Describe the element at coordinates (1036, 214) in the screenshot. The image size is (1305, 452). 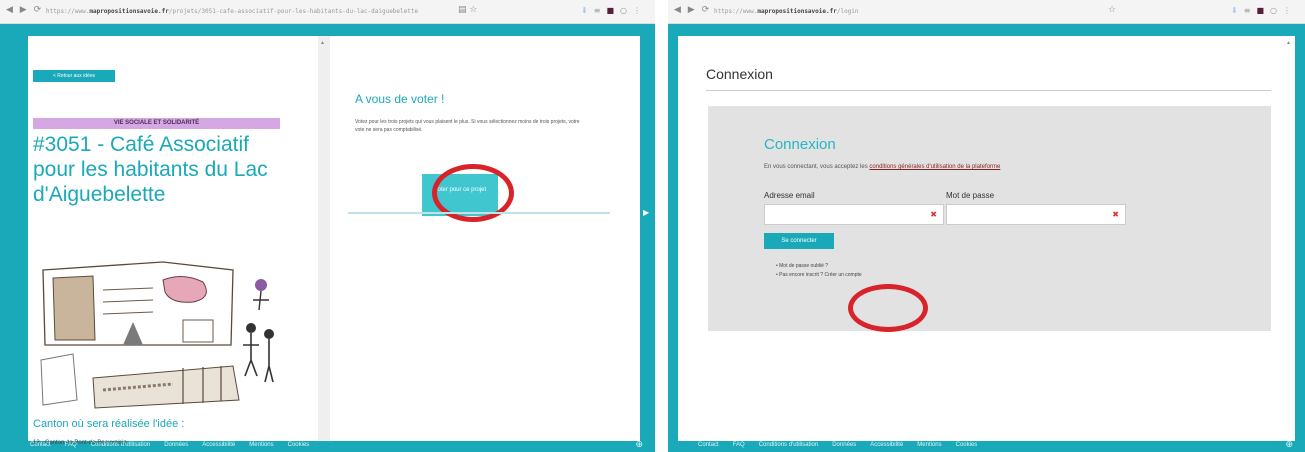
I see `password-field: ✖` at that location.